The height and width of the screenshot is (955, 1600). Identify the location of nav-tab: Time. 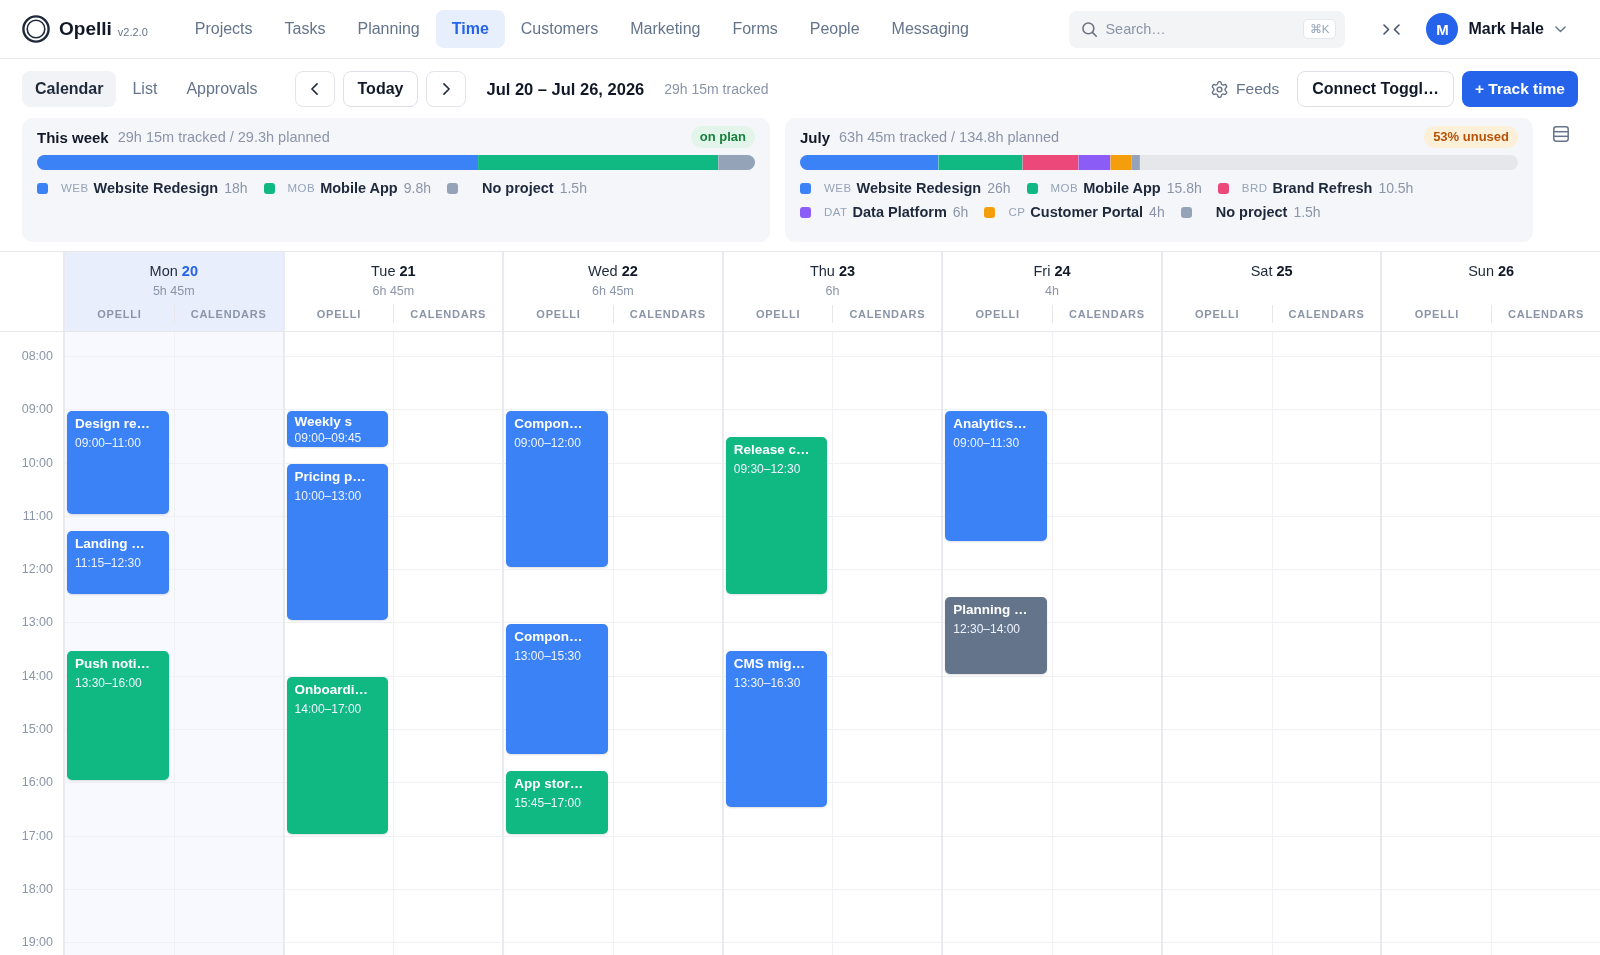
(470, 29).